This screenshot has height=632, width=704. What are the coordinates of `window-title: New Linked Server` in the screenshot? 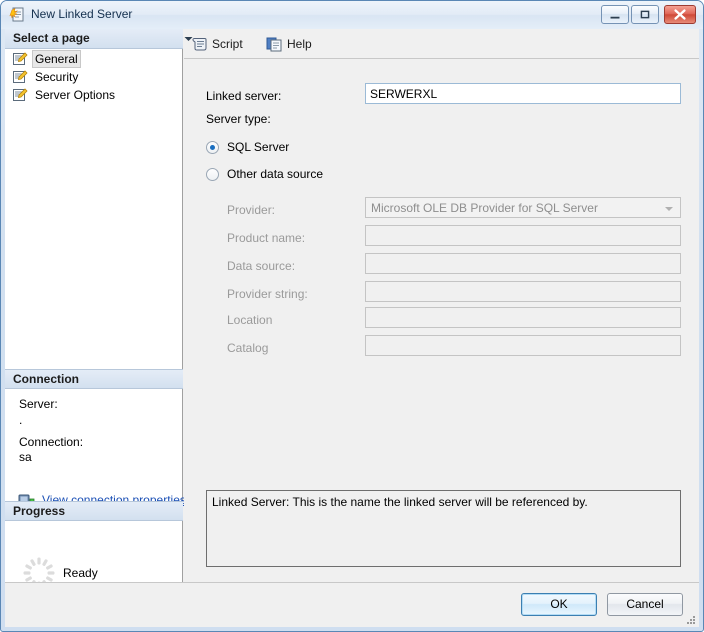 It's located at (82, 14).